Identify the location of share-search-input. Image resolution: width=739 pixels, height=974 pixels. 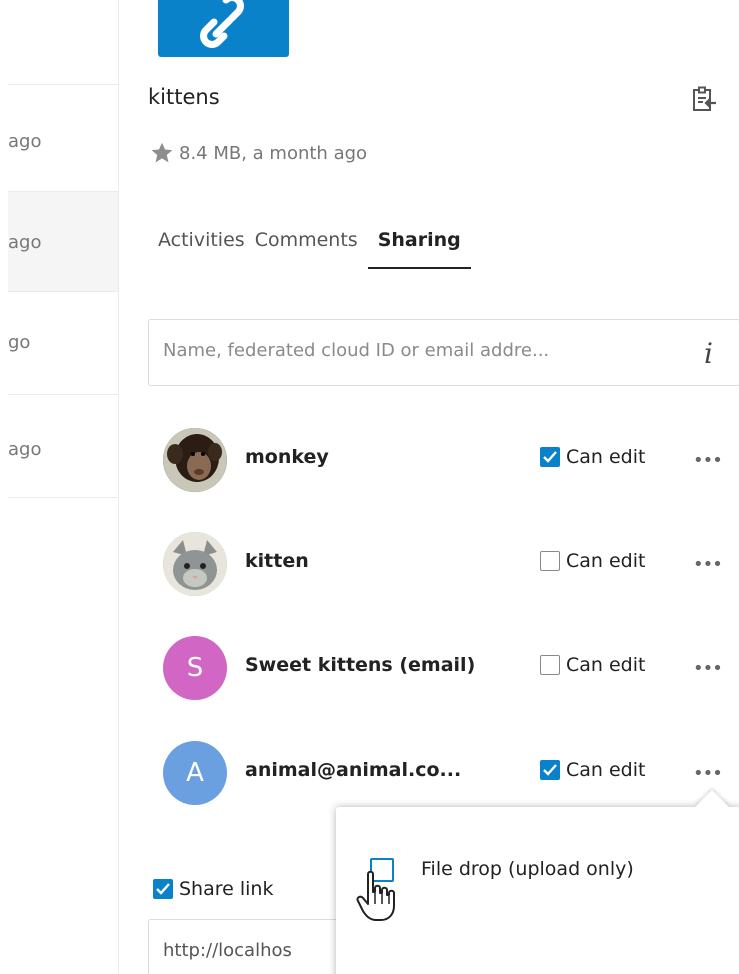
(418, 350).